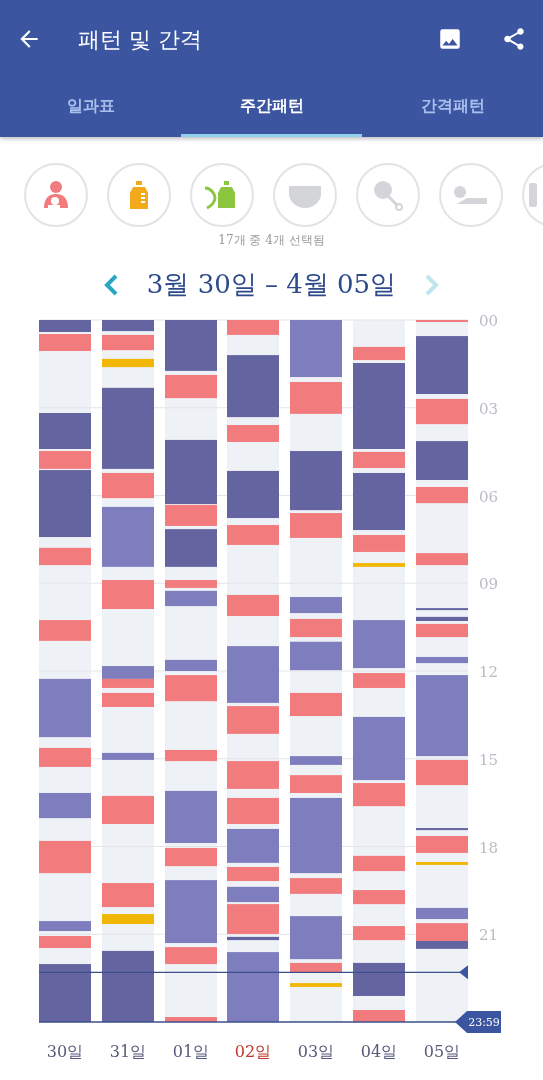 The image size is (543, 1080). Describe the element at coordinates (489, 759) in the screenshot. I see `hour-label: 15` at that location.